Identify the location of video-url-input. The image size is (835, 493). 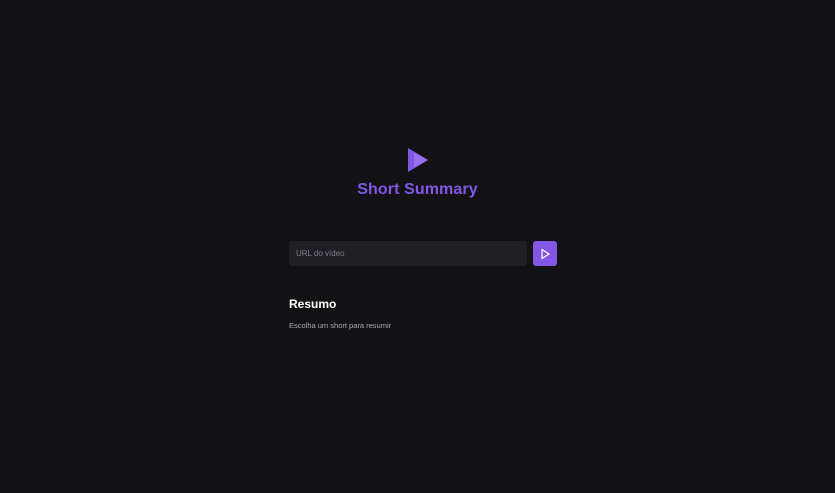
(408, 253).